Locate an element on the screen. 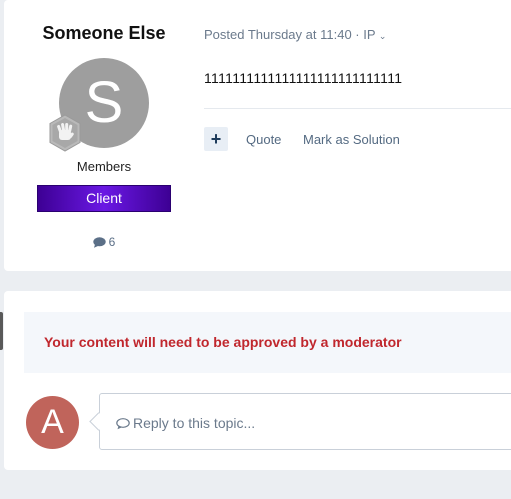 This screenshot has height=499, width=511. chevron-down-icon: ⌄ is located at coordinates (382, 36).